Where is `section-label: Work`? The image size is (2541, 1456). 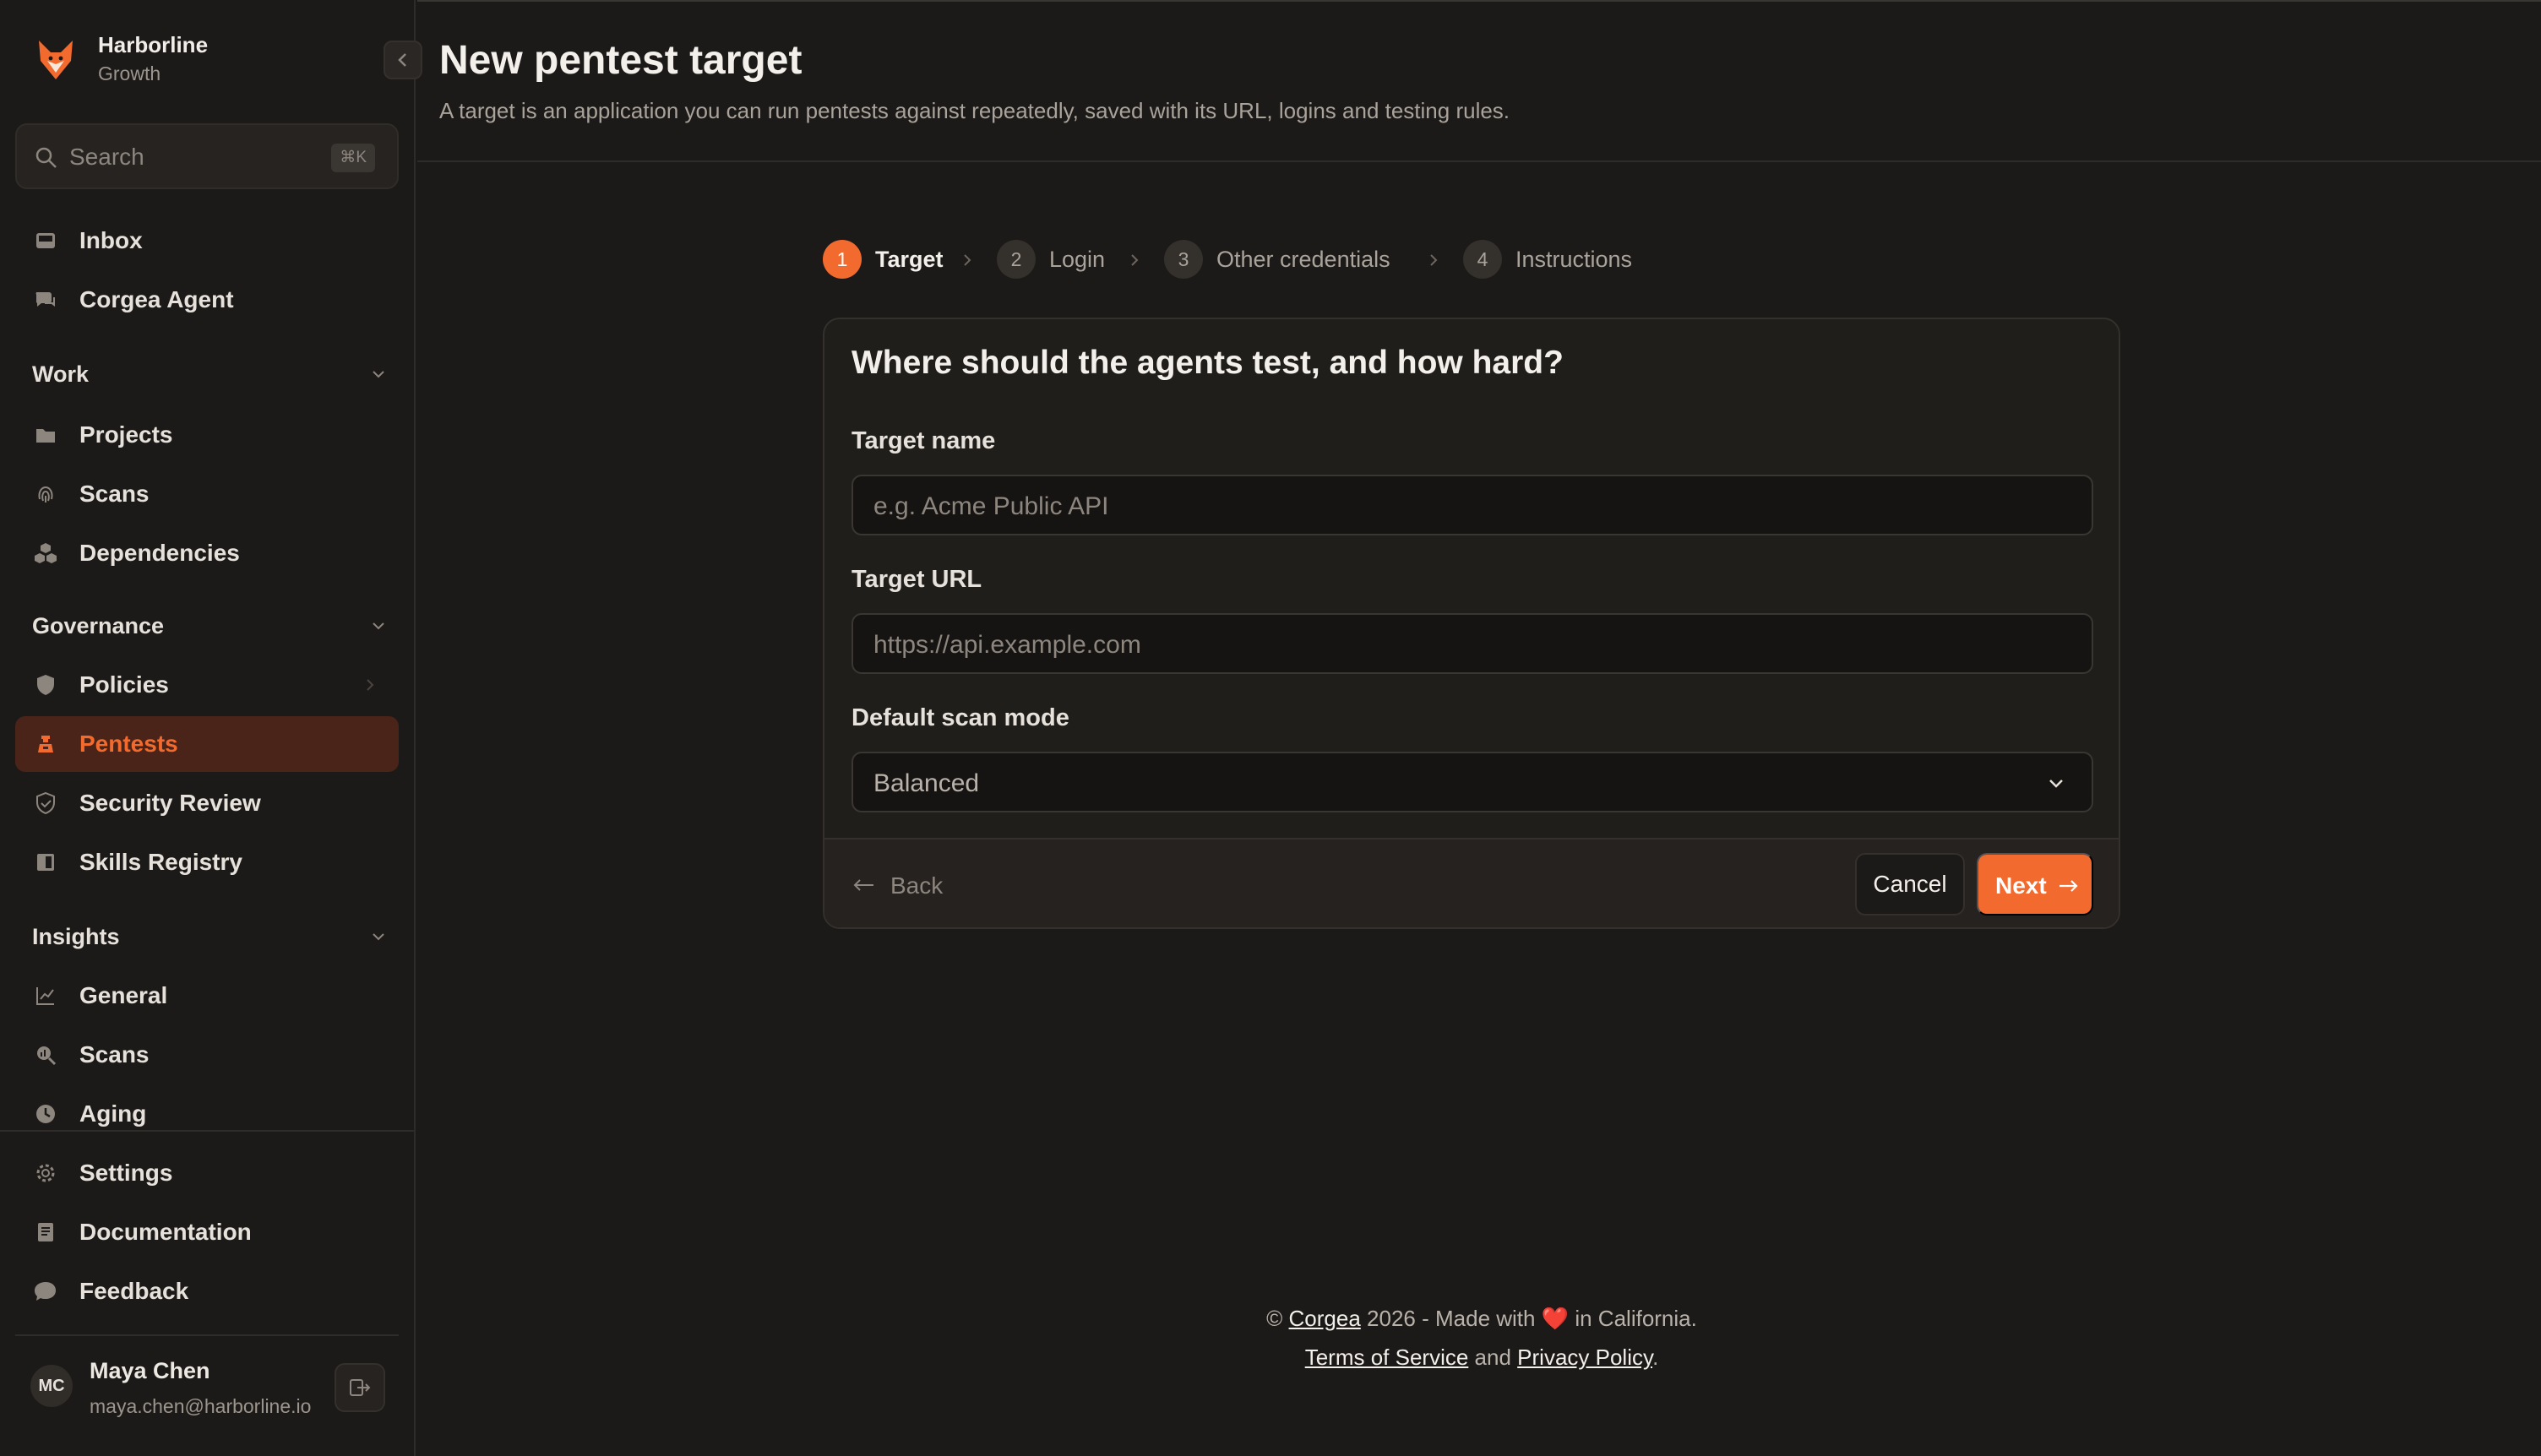 section-label: Work is located at coordinates (61, 374).